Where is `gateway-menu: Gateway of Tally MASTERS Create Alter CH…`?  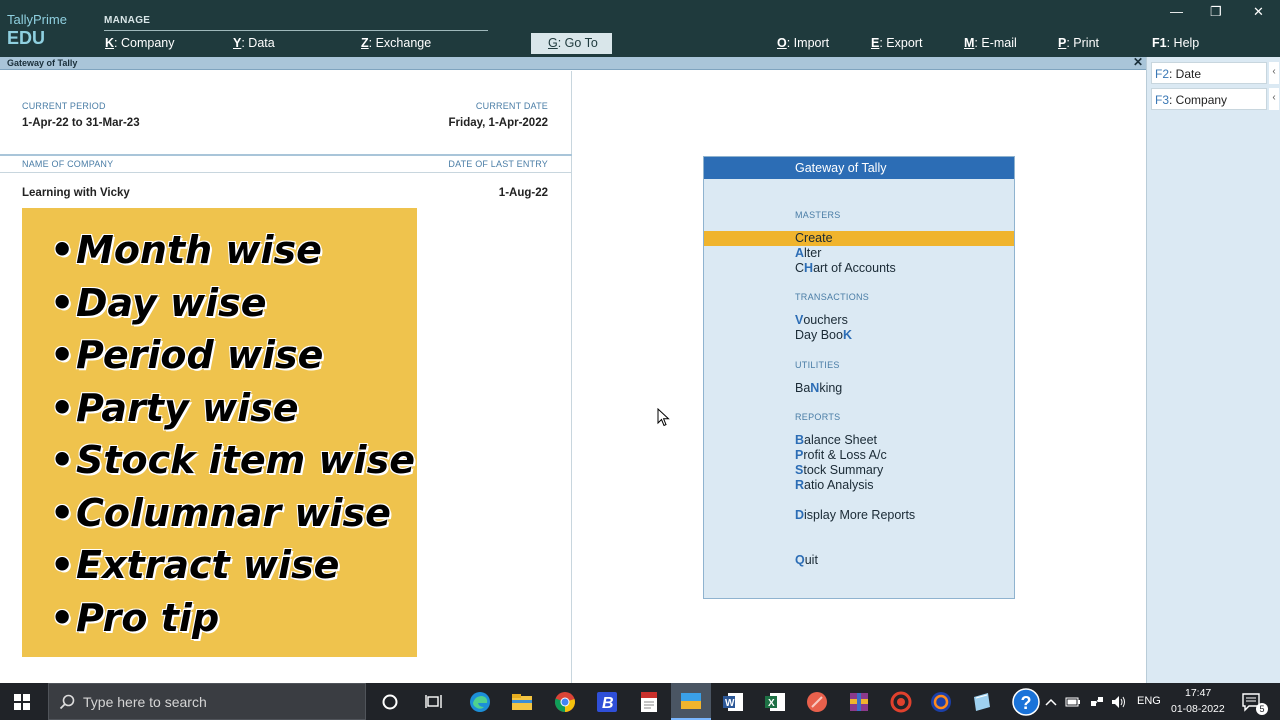 gateway-menu: Gateway of Tally MASTERS Create Alter CH… is located at coordinates (859, 377).